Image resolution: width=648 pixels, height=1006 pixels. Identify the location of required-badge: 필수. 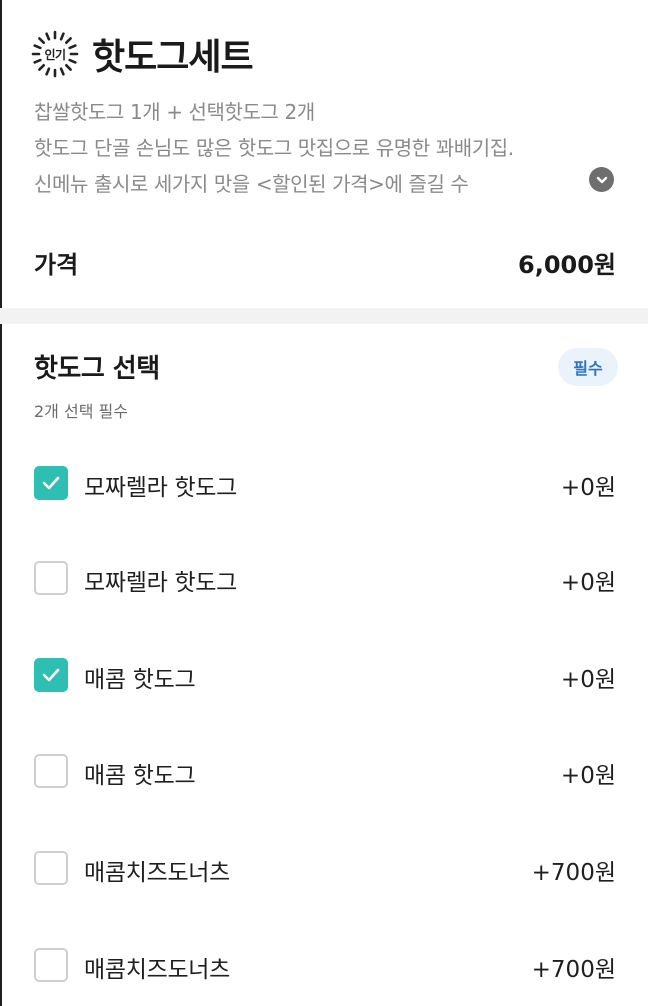
(588, 367).